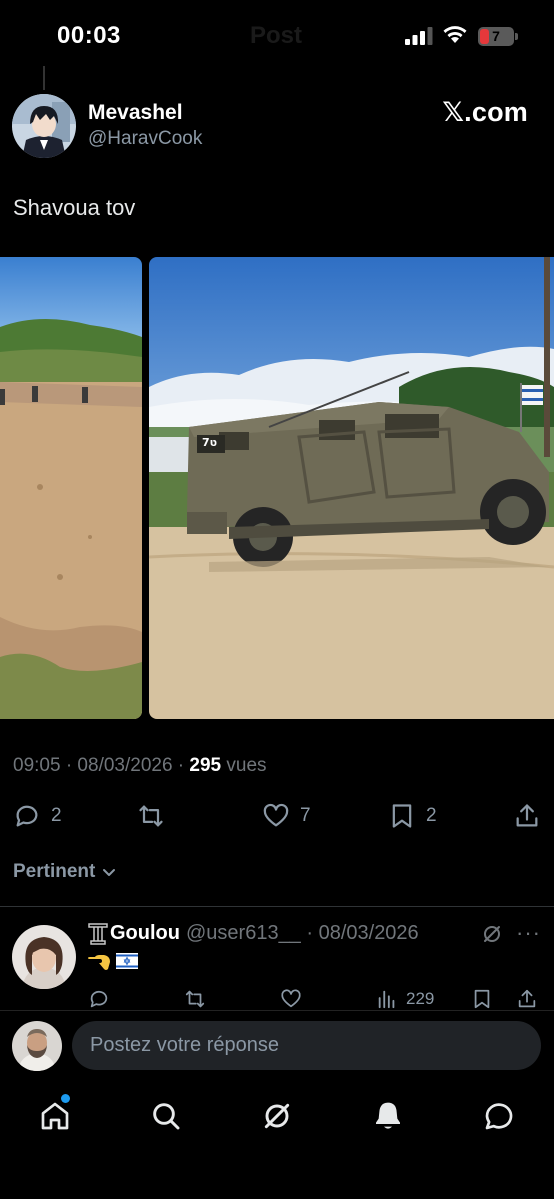 The image size is (554, 1199). Describe the element at coordinates (98, 933) in the screenshot. I see `column-icon` at that location.